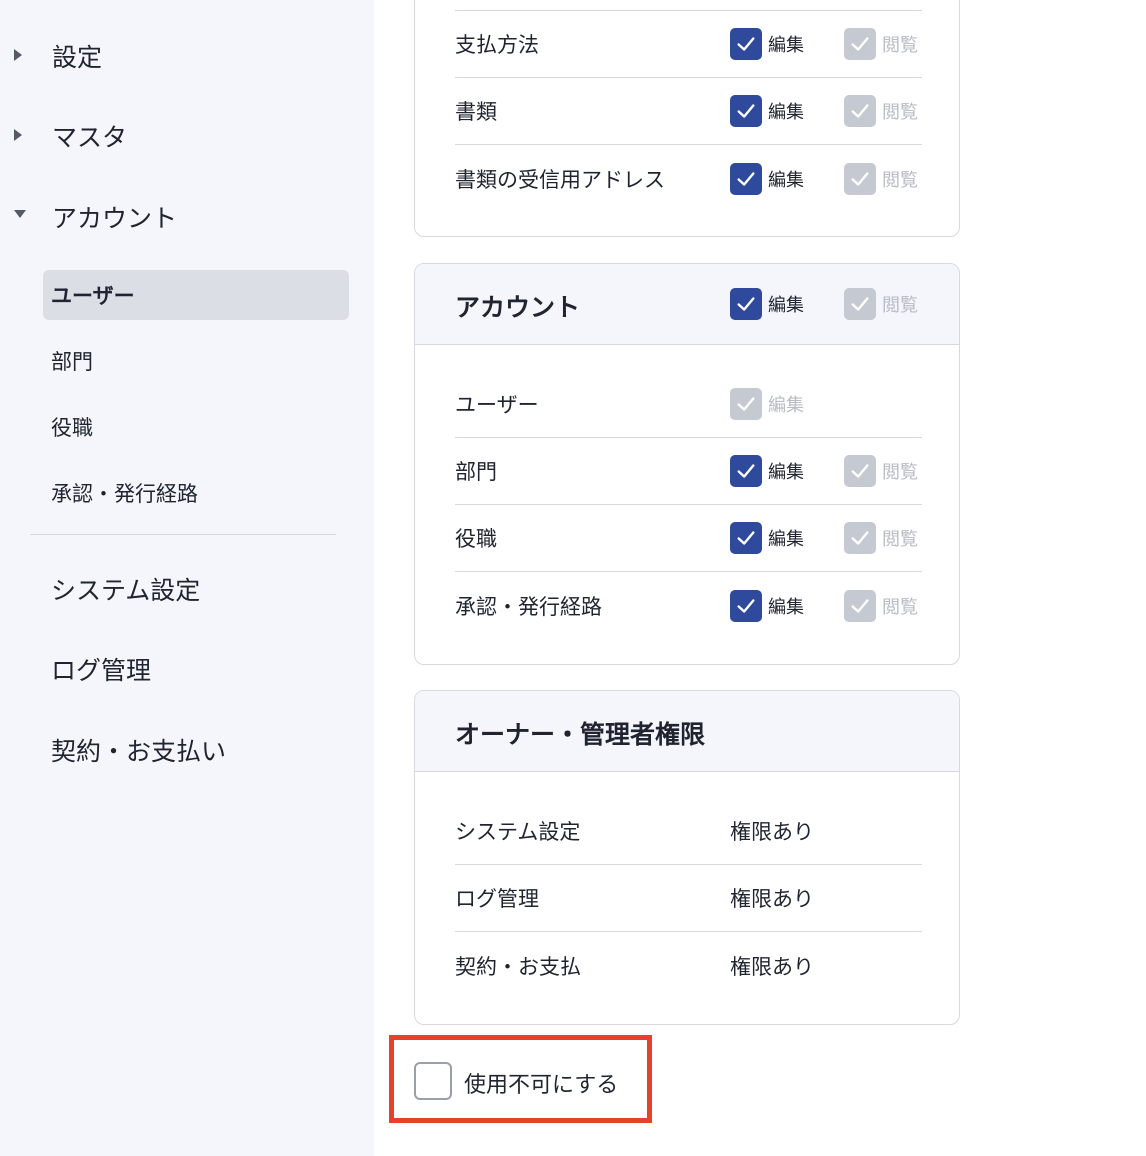  Describe the element at coordinates (688, 111) in the screenshot. I see `permission-row: 書類 編集 閲覧` at that location.